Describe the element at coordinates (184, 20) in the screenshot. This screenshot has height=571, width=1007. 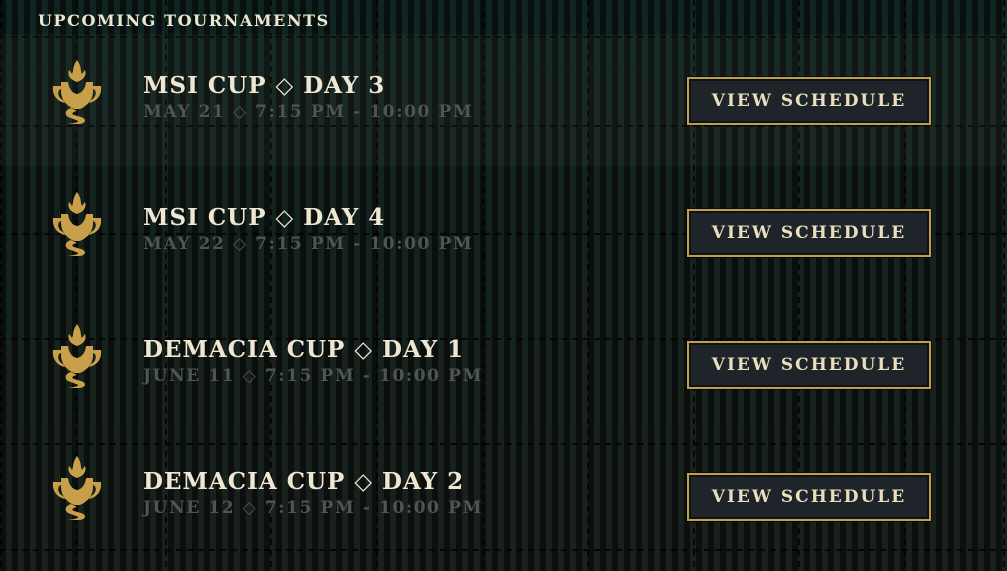
I see `section-heading: UPCOMING TOURNAMENTS` at that location.